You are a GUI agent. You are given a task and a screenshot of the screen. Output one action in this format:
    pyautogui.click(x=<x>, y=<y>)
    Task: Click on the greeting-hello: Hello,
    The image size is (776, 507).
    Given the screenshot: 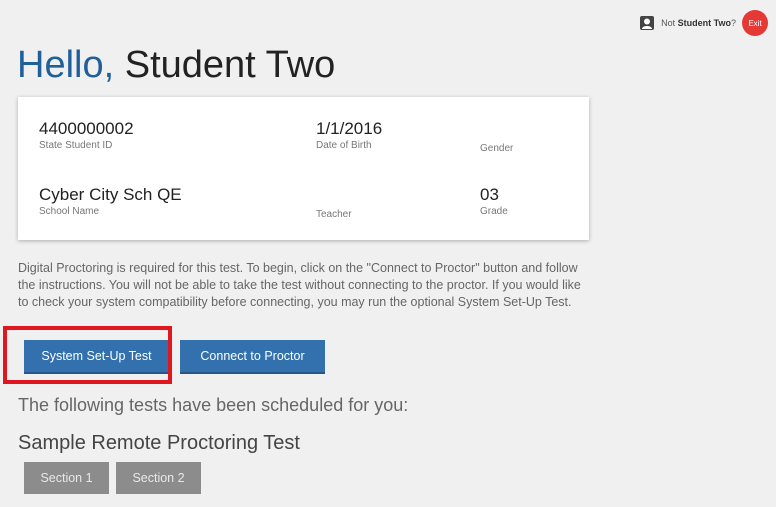 What is the action you would take?
    pyautogui.click(x=66, y=65)
    